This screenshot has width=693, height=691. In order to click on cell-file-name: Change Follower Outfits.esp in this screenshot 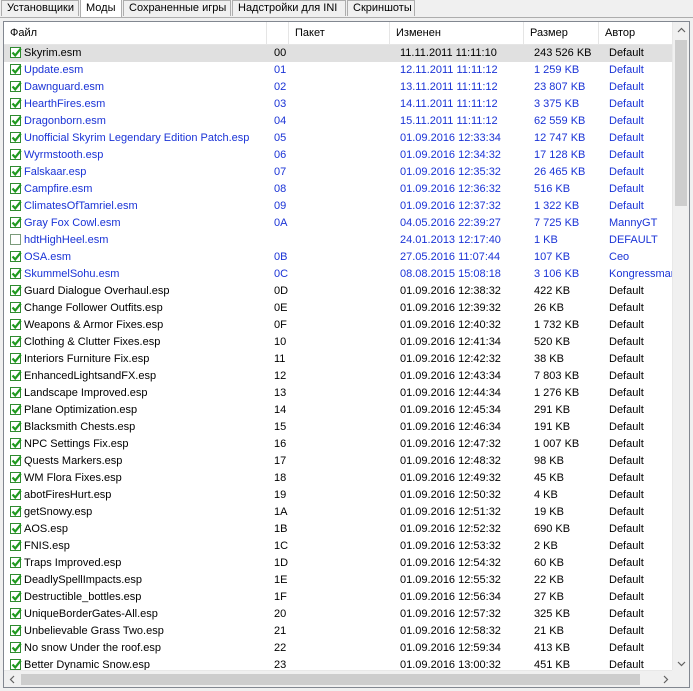, I will do `click(93, 308)`.